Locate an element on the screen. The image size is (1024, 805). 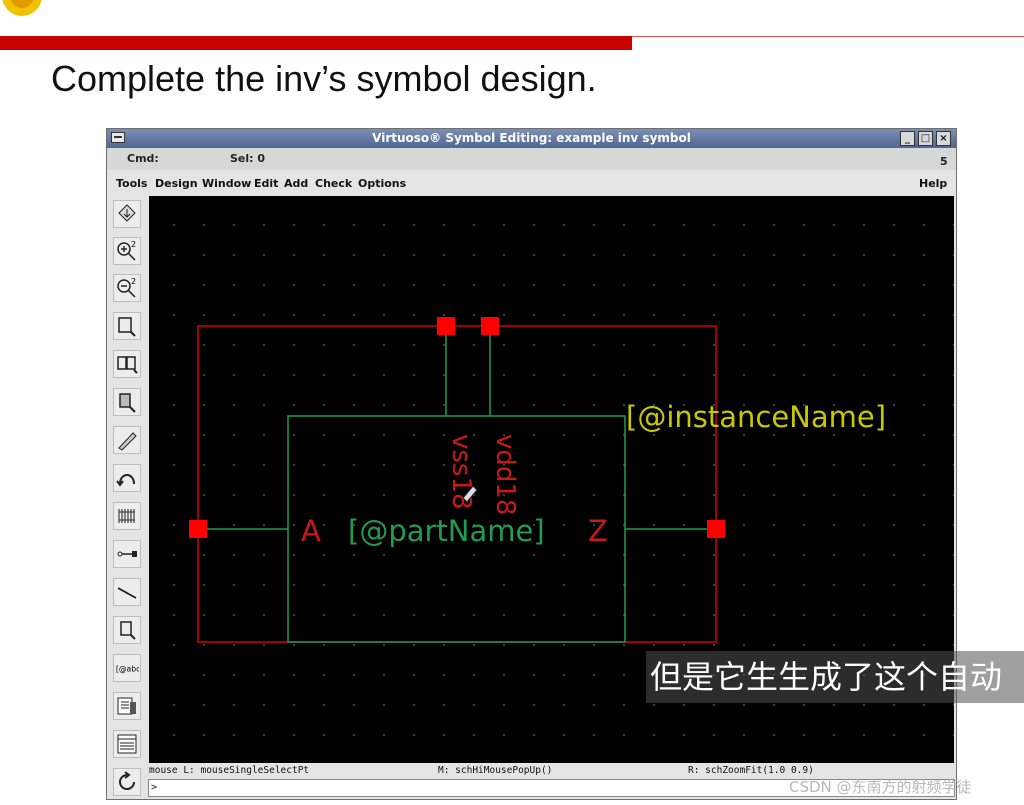
menu-add: Add is located at coordinates (296, 183).